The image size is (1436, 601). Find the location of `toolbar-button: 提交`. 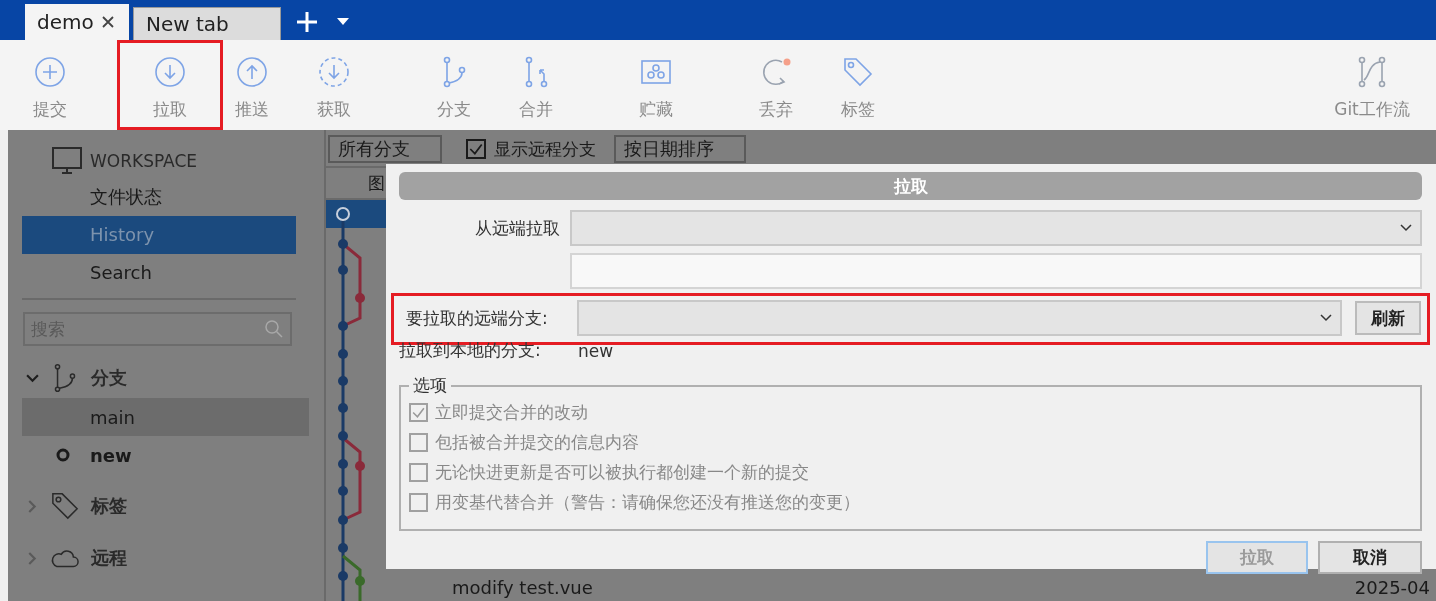

toolbar-button: 提交 is located at coordinates (50, 85).